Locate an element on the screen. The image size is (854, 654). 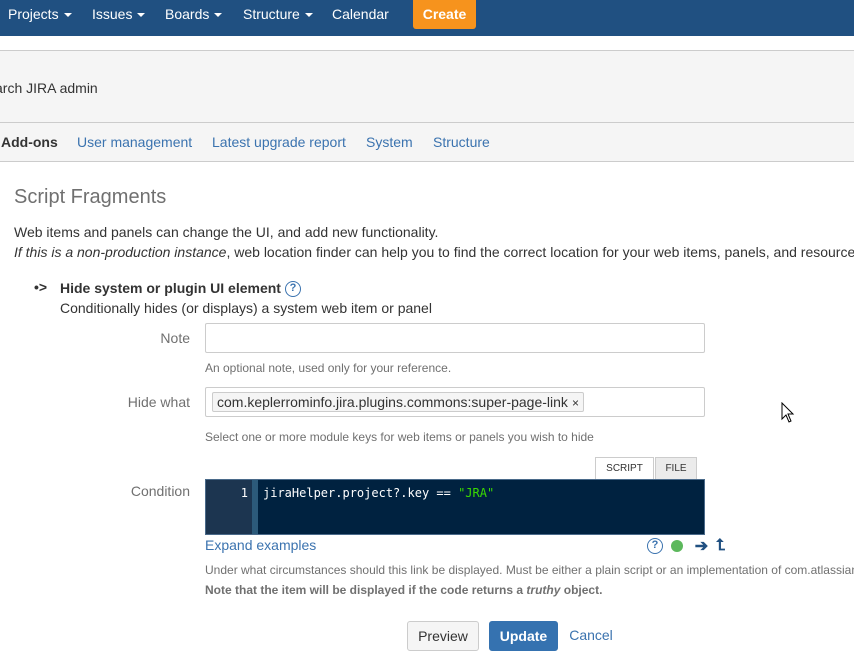
nav-issues-menu: Issues is located at coordinates (119, 15).